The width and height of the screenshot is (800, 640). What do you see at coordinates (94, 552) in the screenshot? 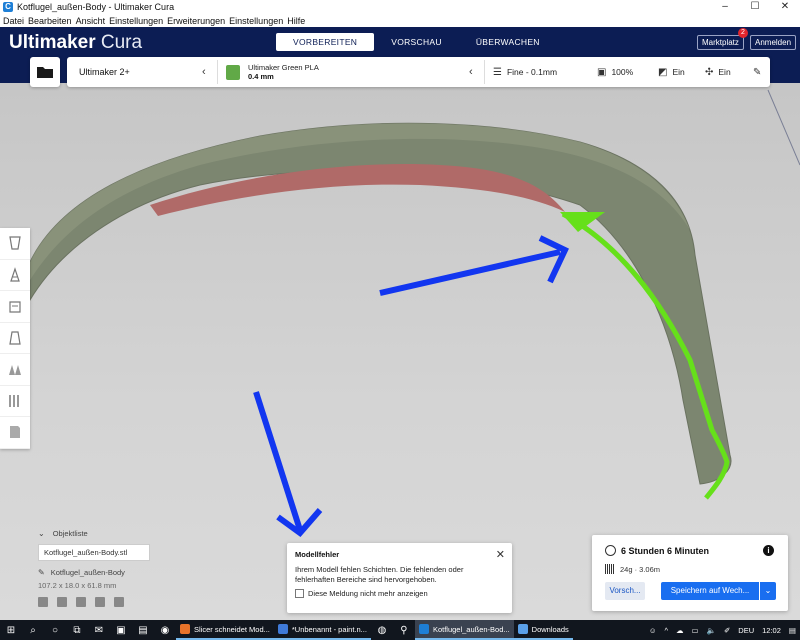
I see `object-list-item: Kotflugel_außen-Body.stl` at bounding box center [94, 552].